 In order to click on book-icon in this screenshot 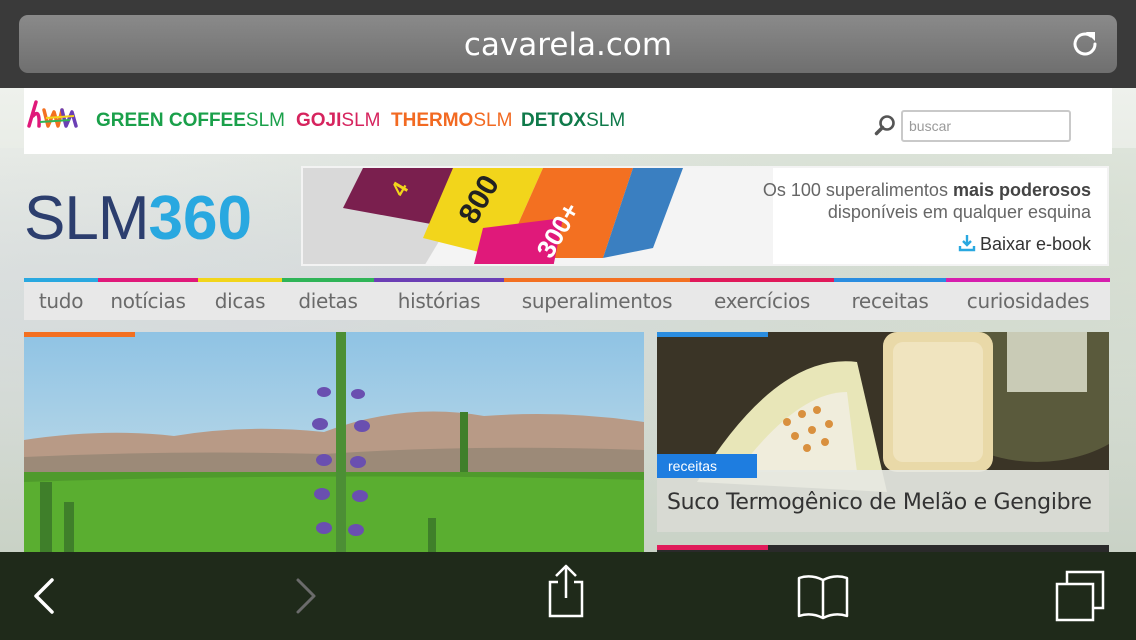, I will do `click(823, 597)`.